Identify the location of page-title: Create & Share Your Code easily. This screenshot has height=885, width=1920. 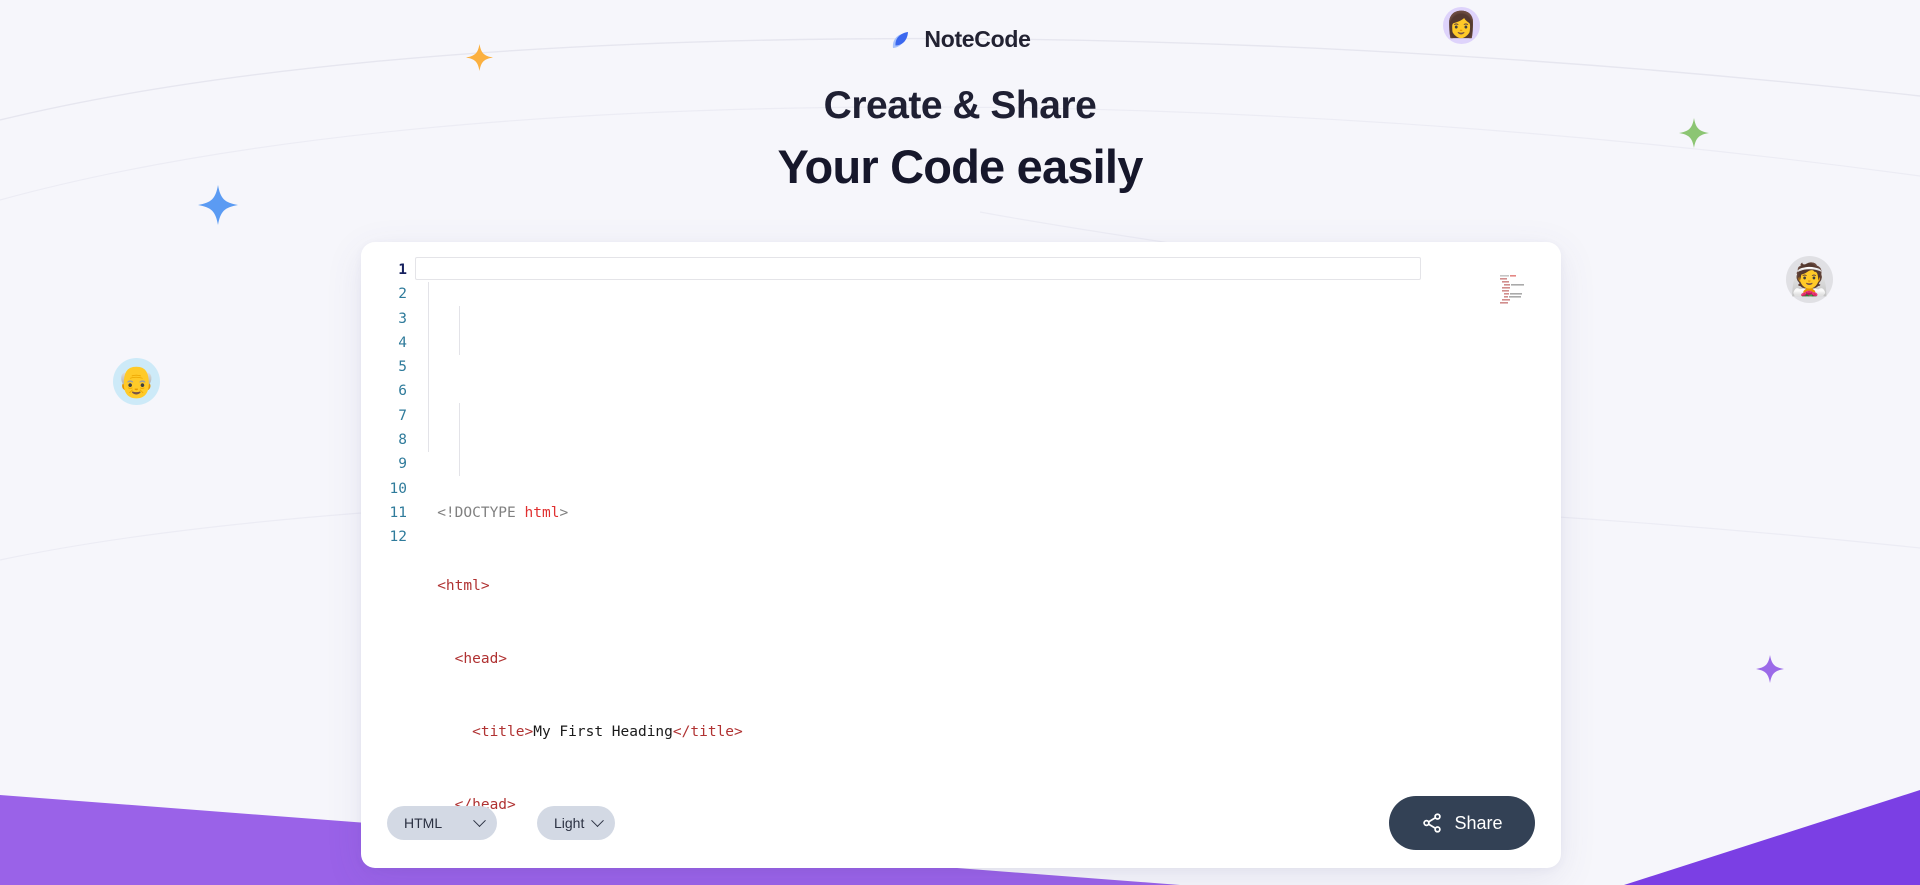
(960, 138).